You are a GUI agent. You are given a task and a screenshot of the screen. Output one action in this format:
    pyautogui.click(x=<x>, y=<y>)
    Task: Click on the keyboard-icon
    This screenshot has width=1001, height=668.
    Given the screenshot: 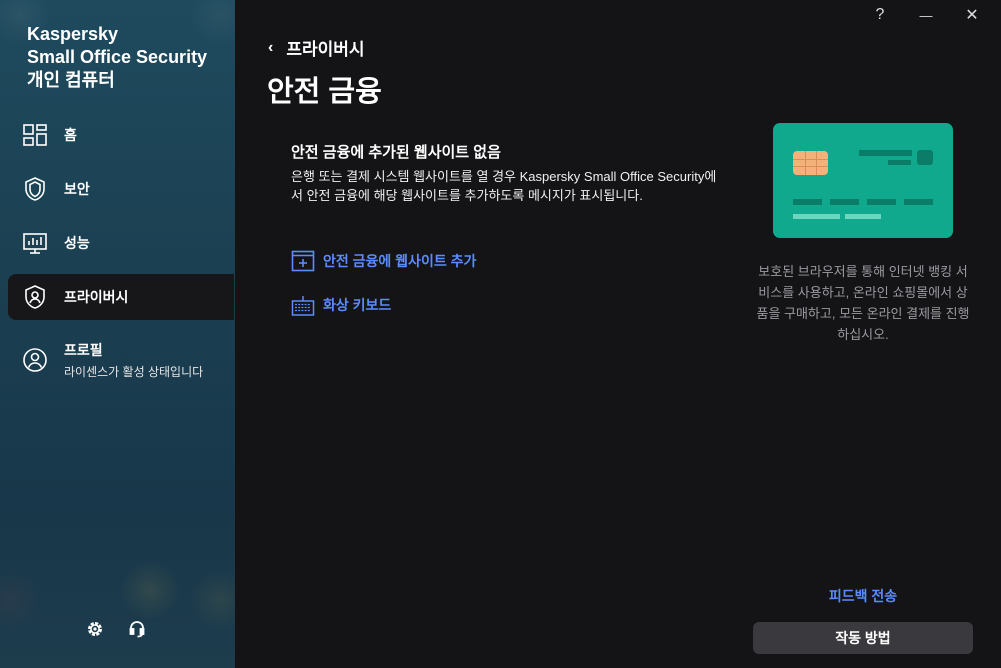 What is the action you would take?
    pyautogui.click(x=303, y=305)
    